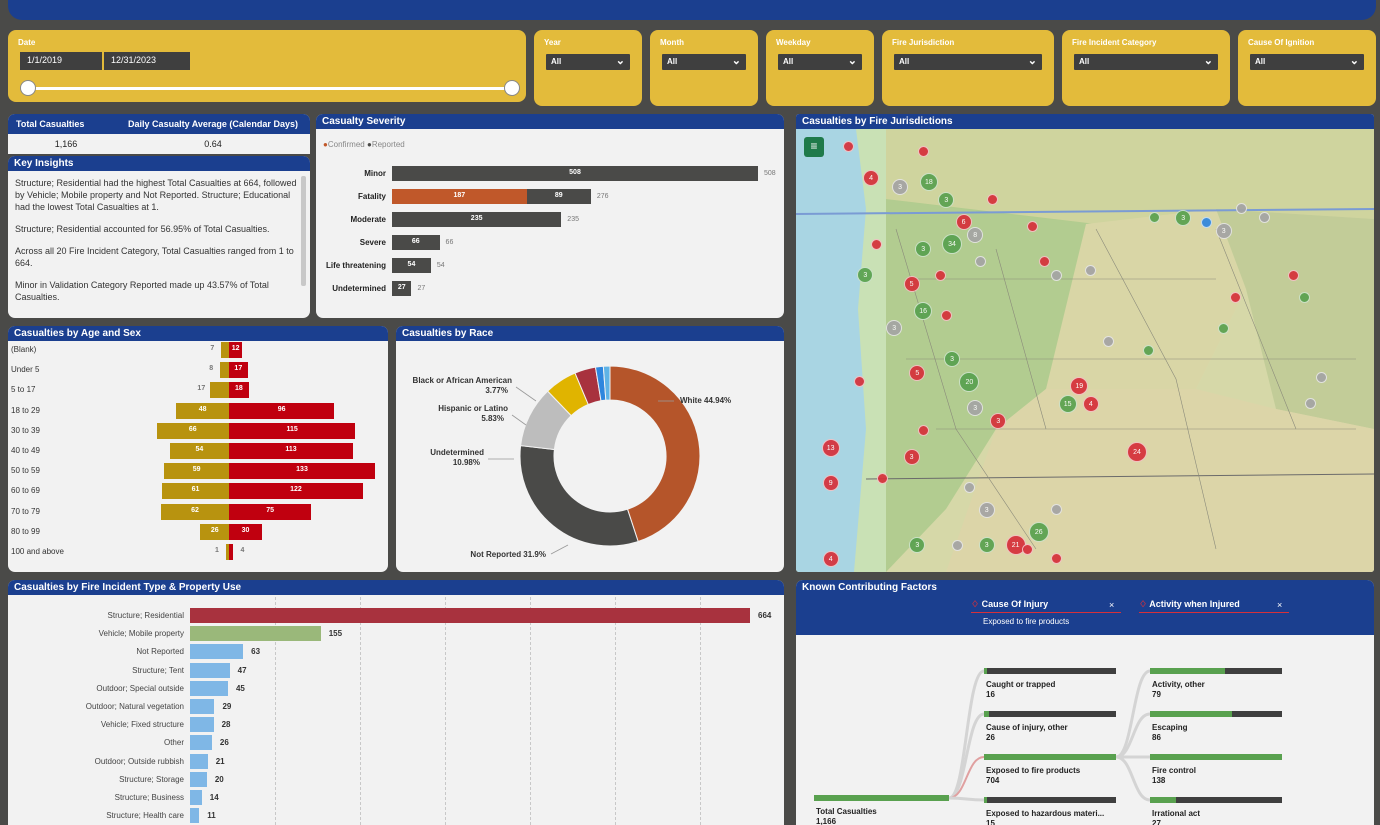  What do you see at coordinates (1050, 757) in the screenshot?
I see `cause-bar` at bounding box center [1050, 757].